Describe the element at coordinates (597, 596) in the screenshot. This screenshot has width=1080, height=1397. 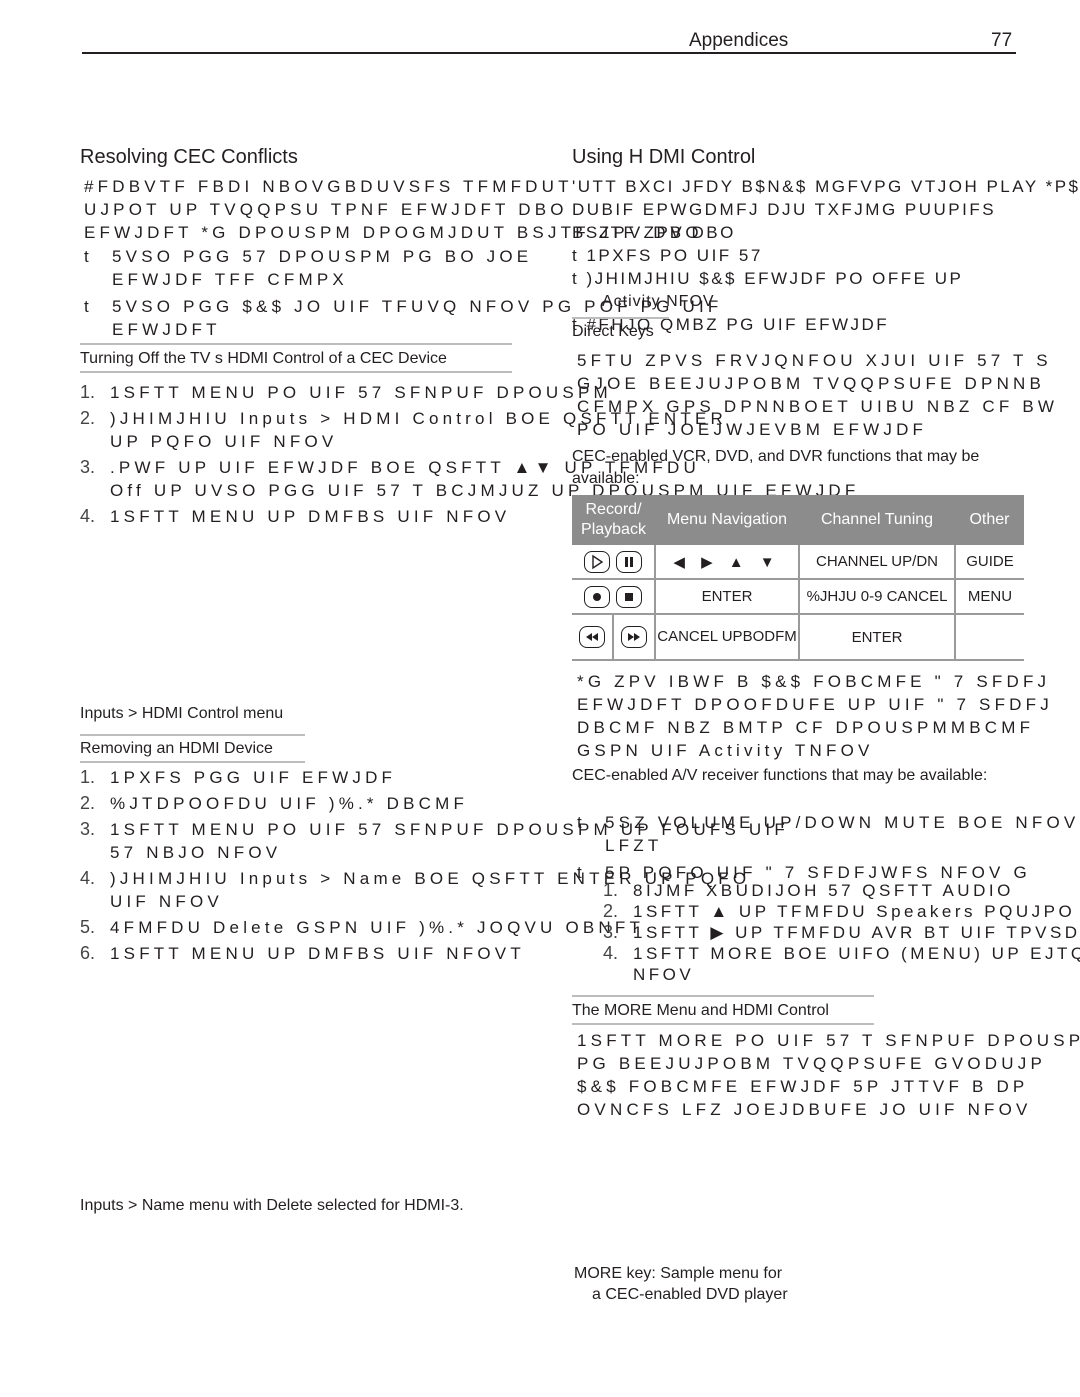
I see `record-icon` at that location.